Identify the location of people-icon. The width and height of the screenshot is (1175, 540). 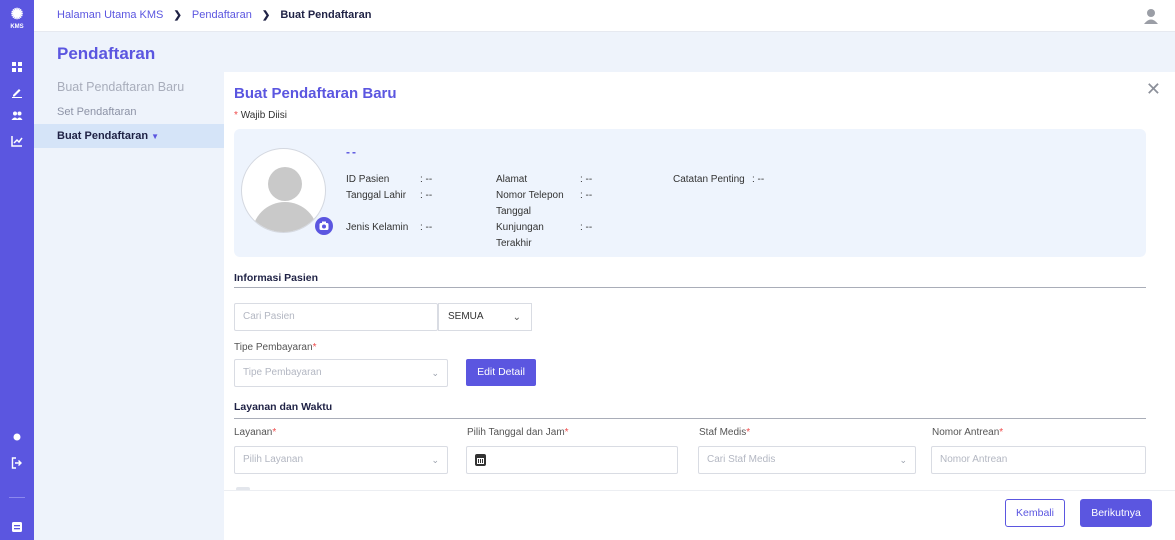
(17, 117).